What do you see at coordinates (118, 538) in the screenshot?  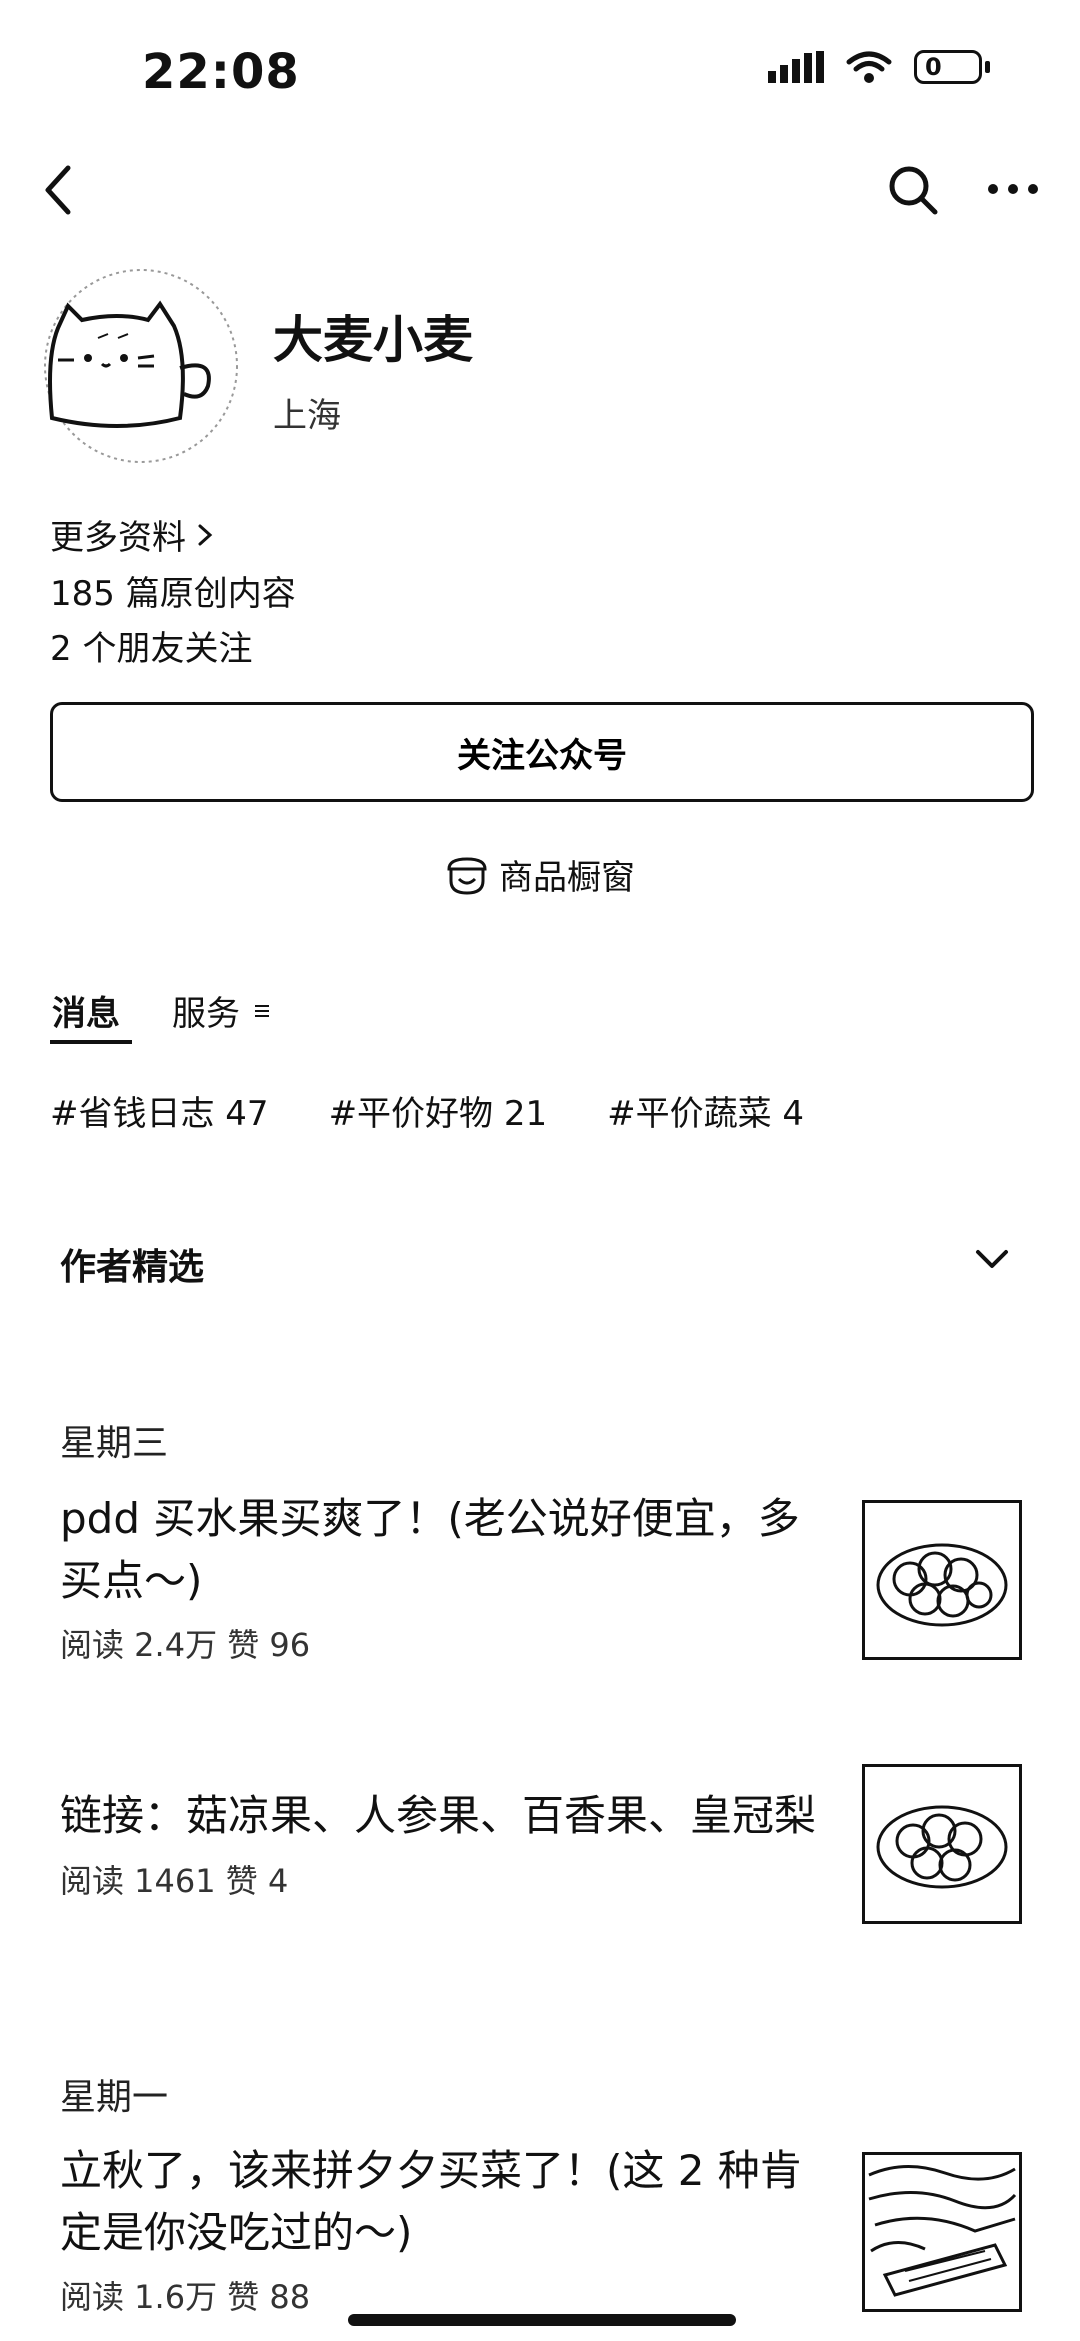 I see `more-info-label: 更多资料` at bounding box center [118, 538].